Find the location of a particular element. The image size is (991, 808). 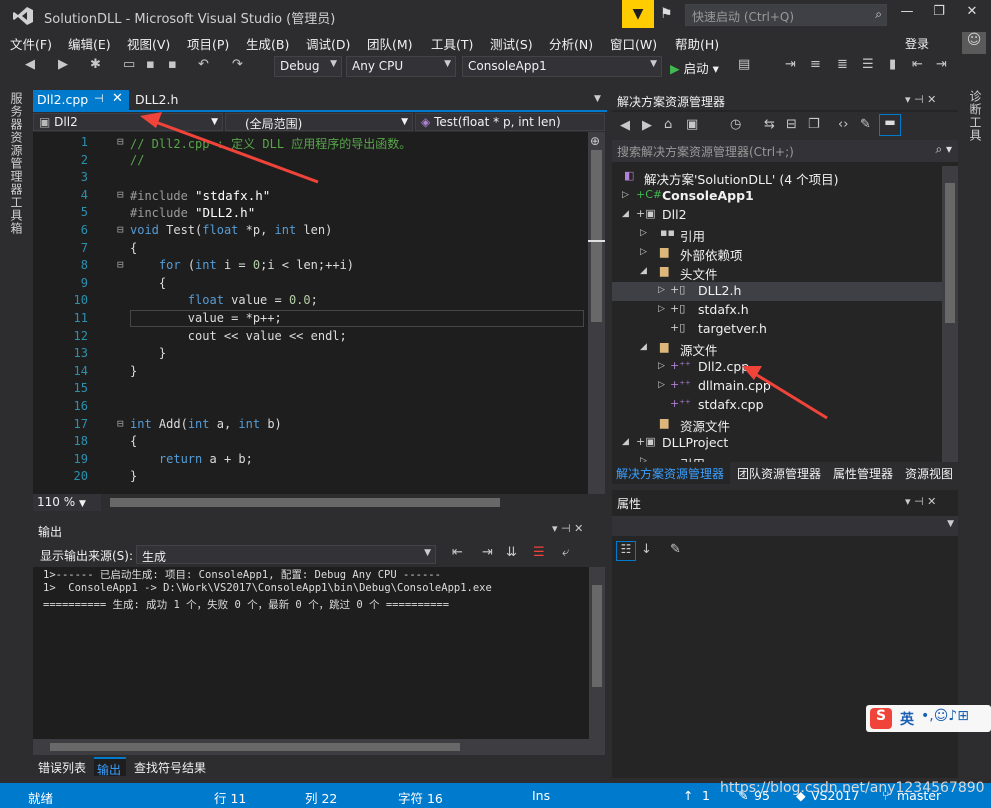

collapse-all-icon: ⊟ is located at coordinates (791, 124).